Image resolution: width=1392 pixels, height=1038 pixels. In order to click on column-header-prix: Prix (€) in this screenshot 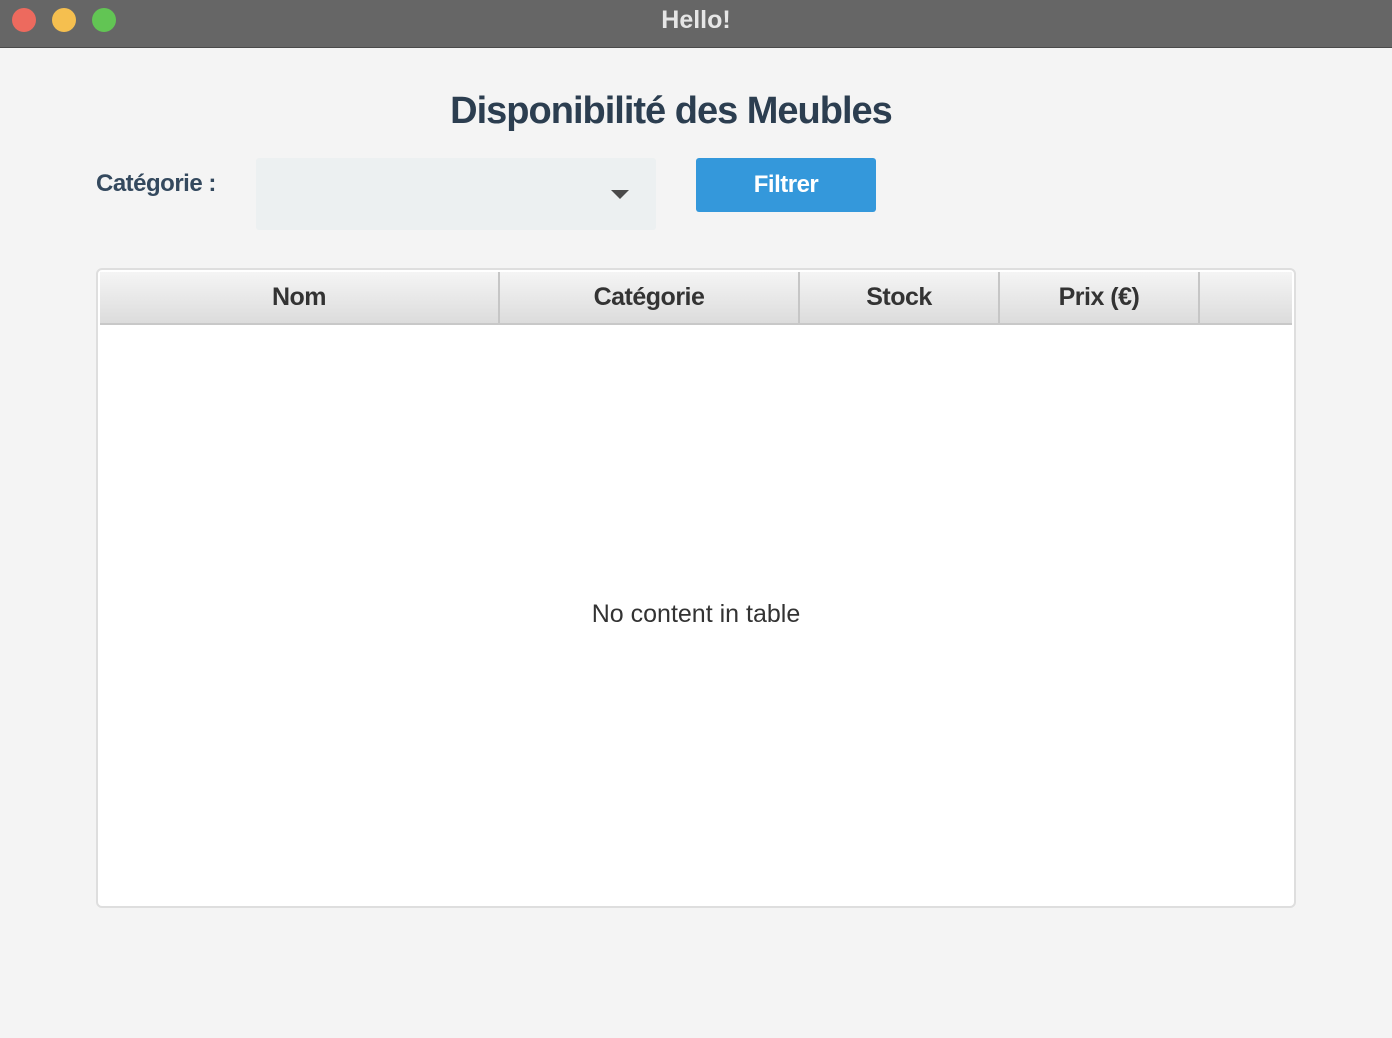, I will do `click(1100, 297)`.